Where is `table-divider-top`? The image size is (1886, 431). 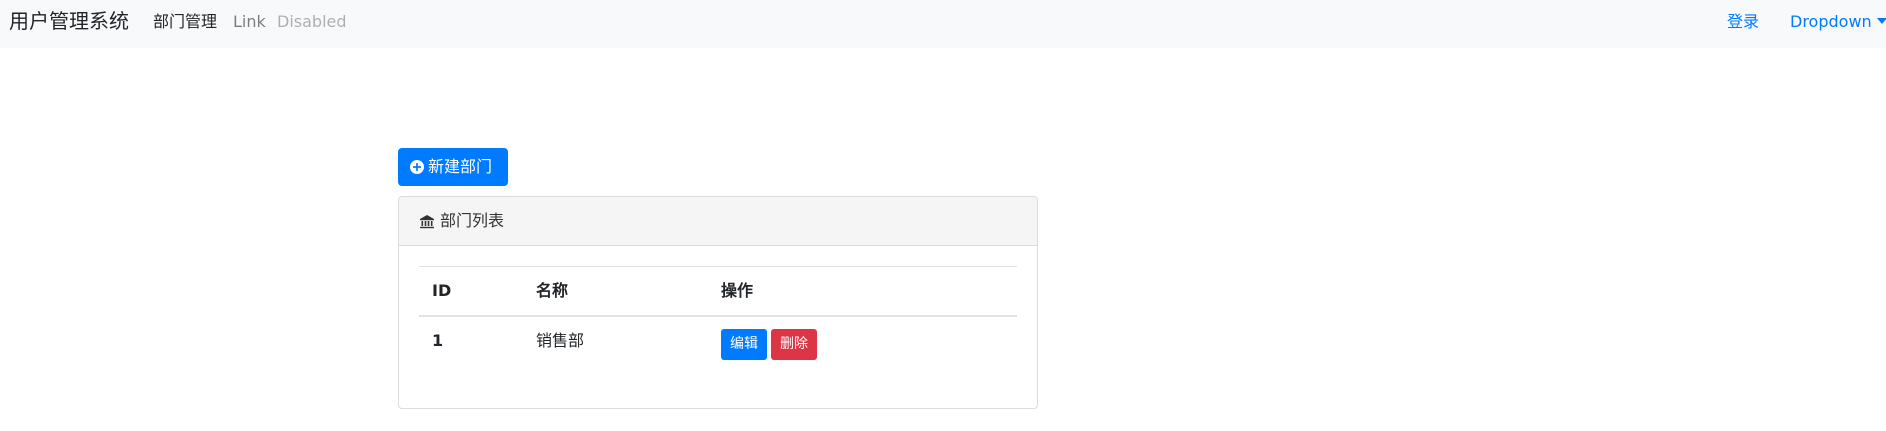 table-divider-top is located at coordinates (718, 266).